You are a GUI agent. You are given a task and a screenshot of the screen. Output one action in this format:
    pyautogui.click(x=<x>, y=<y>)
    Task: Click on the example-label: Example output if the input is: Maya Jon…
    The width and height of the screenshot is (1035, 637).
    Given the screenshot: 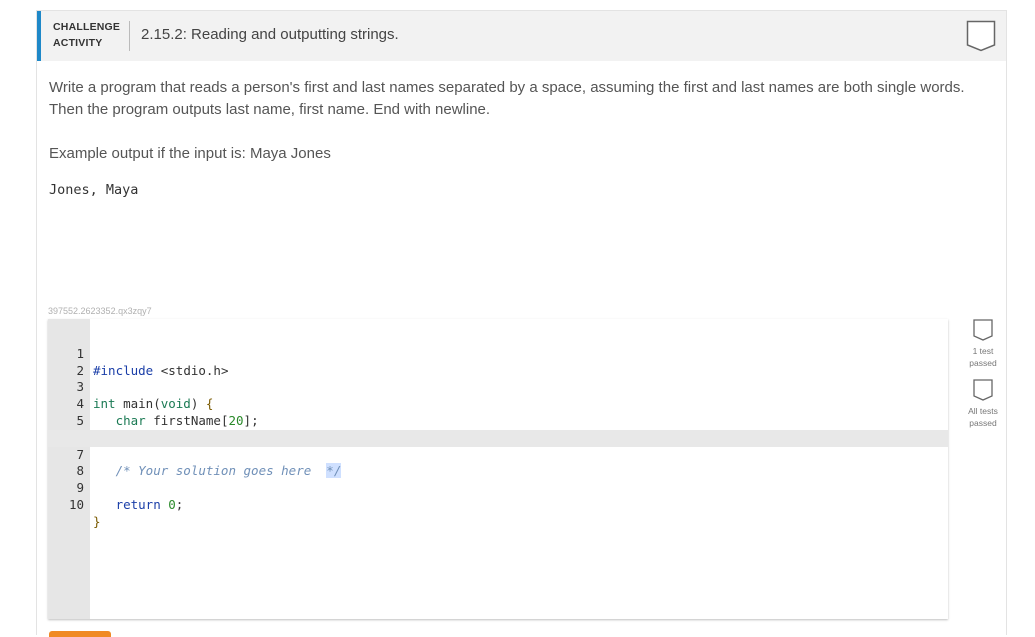 What is the action you would take?
    pyautogui.click(x=190, y=153)
    